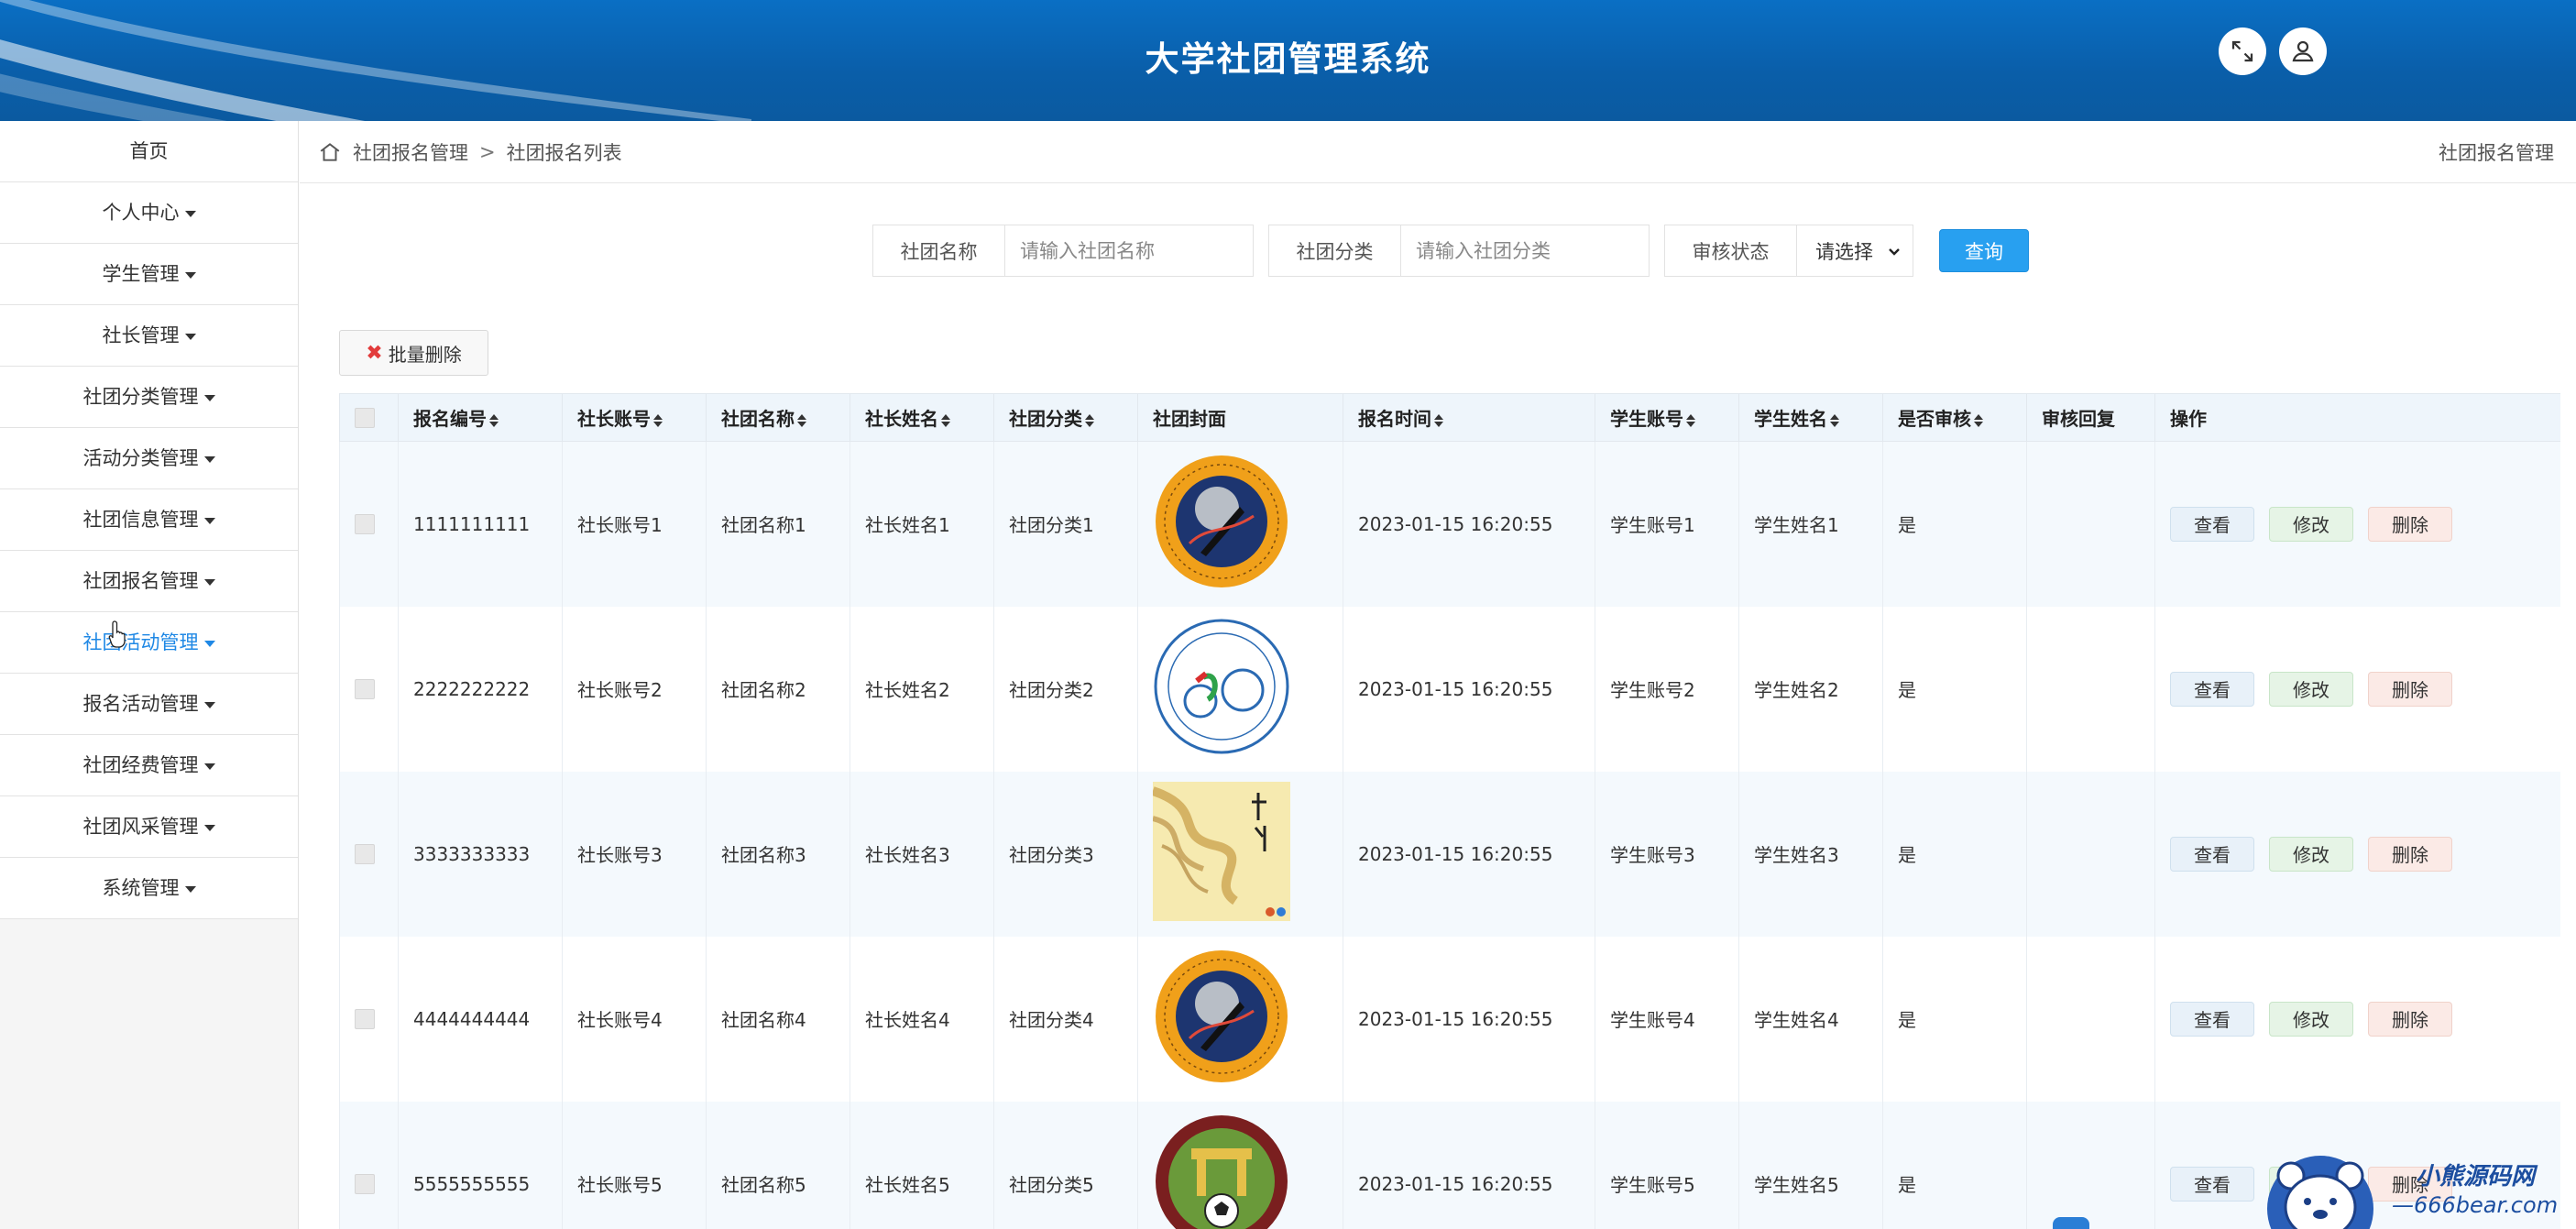 The width and height of the screenshot is (2576, 1229). What do you see at coordinates (778, 689) in the screenshot?
I see `cell-club-name: 社团名称2` at bounding box center [778, 689].